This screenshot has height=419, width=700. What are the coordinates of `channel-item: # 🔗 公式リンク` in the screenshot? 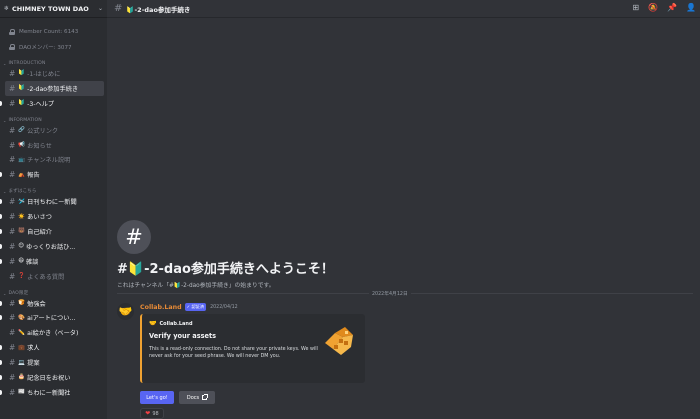 It's located at (54, 130).